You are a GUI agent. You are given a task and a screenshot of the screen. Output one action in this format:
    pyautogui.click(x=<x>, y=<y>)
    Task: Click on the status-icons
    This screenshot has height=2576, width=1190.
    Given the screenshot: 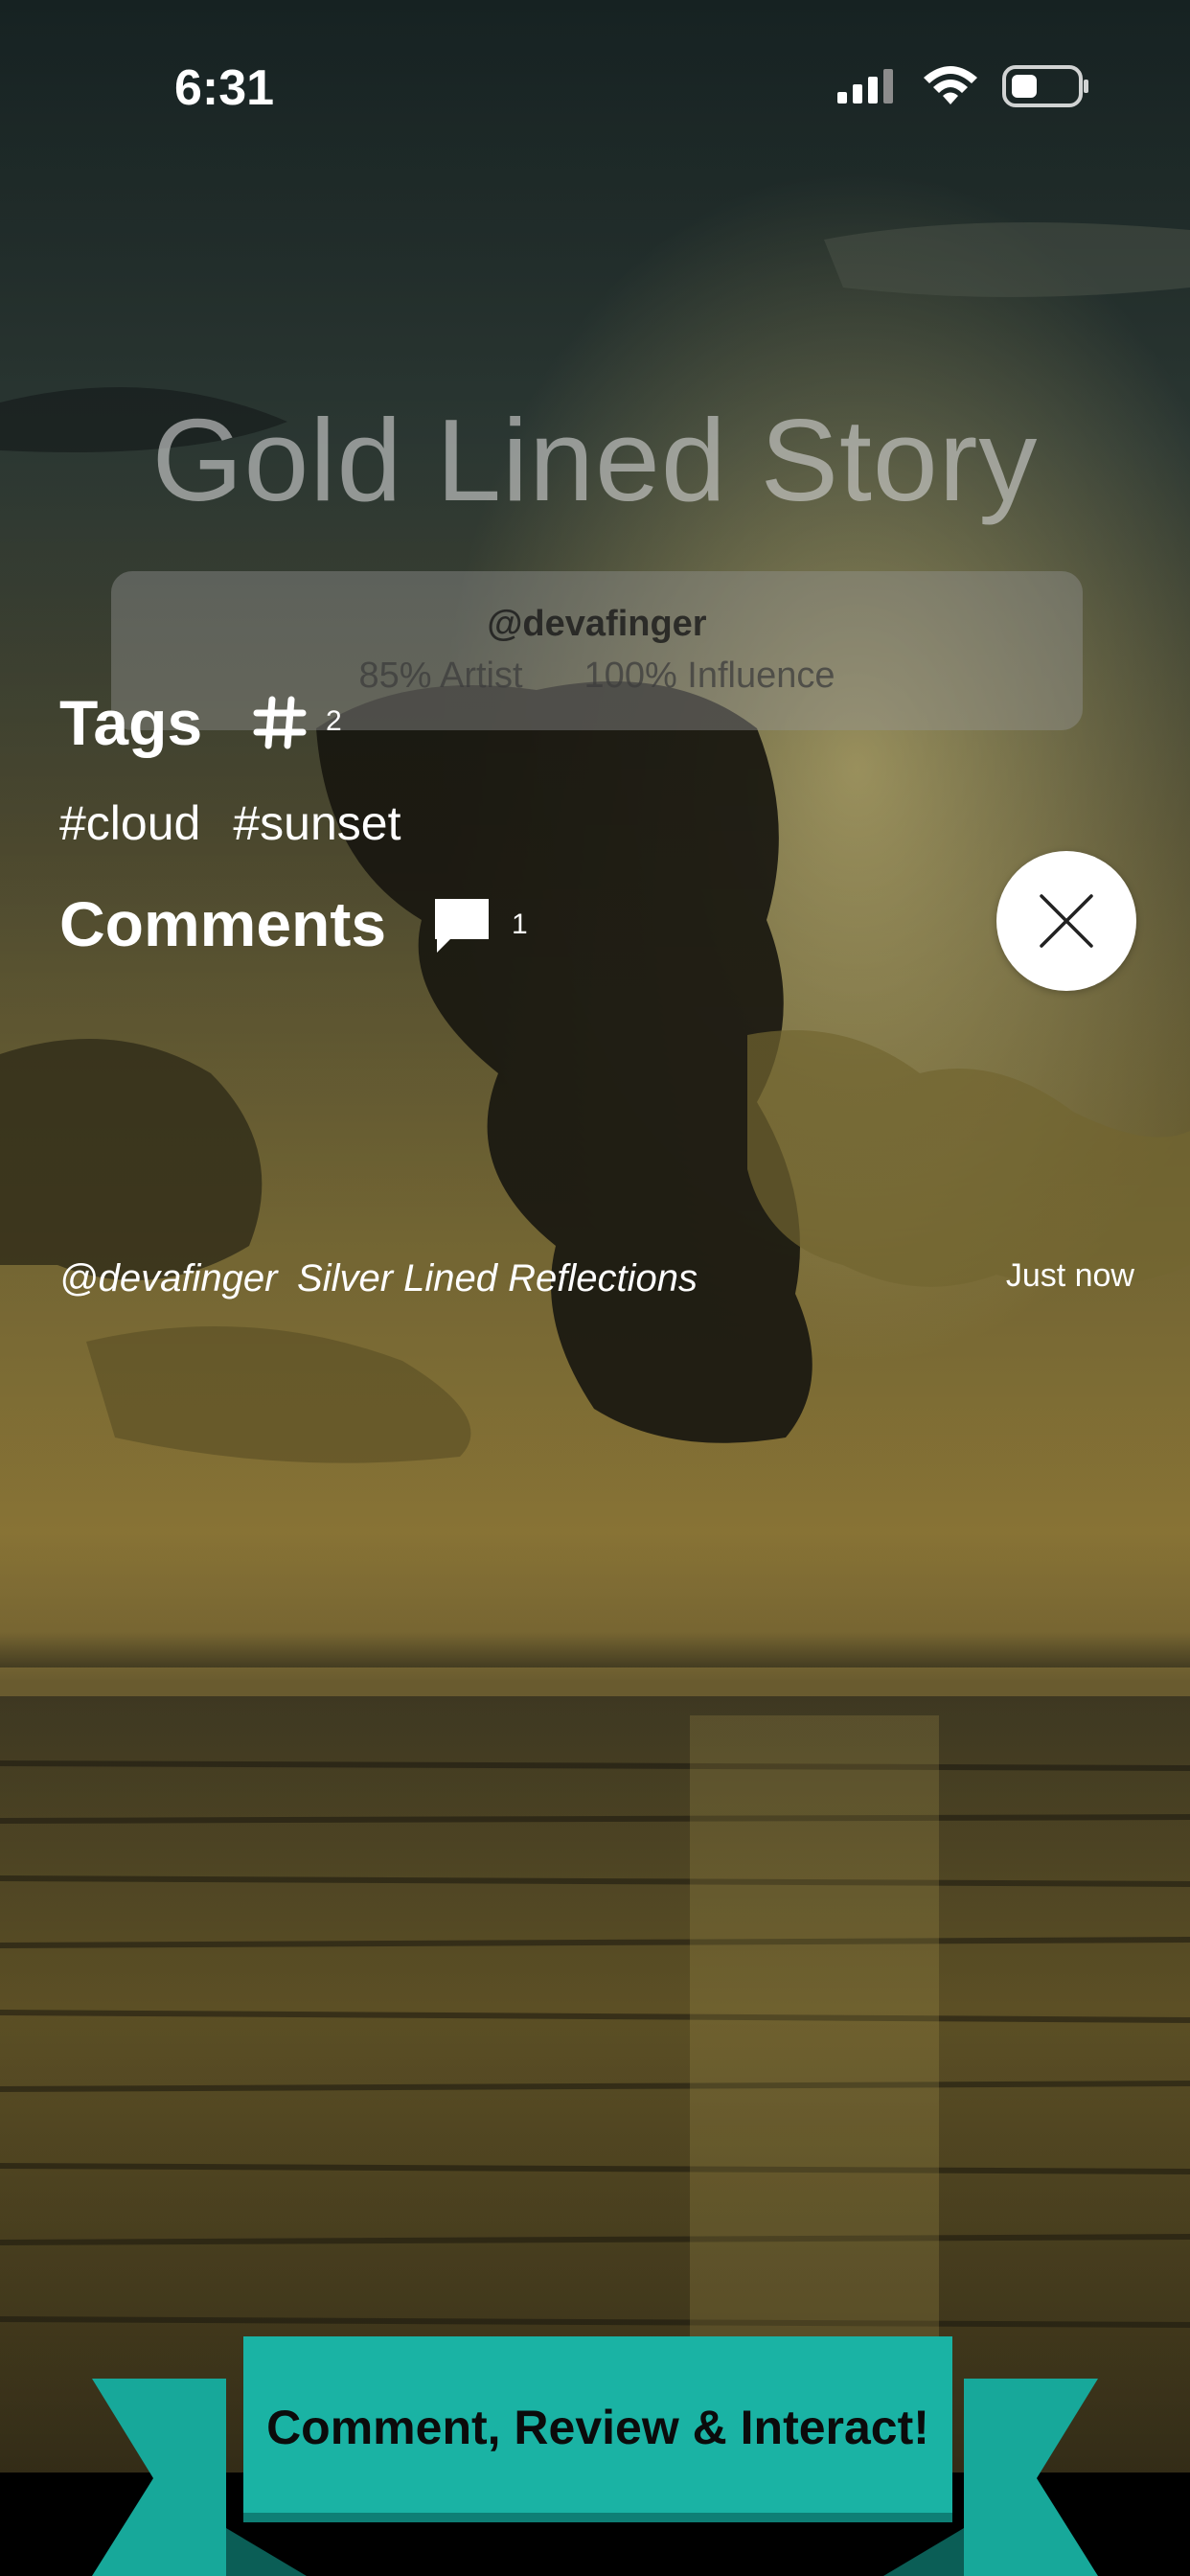 What is the action you would take?
    pyautogui.click(x=964, y=86)
    